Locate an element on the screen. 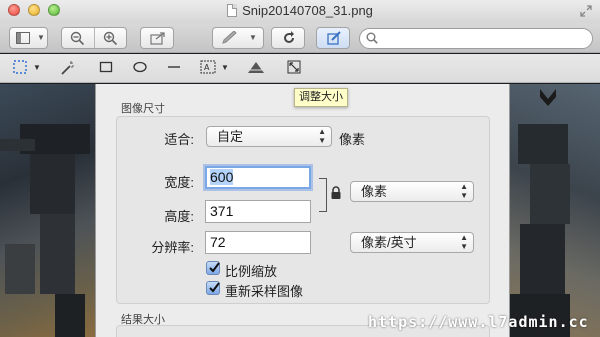 The width and height of the screenshot is (600, 337). markup-toolbox-icon is located at coordinates (334, 38).